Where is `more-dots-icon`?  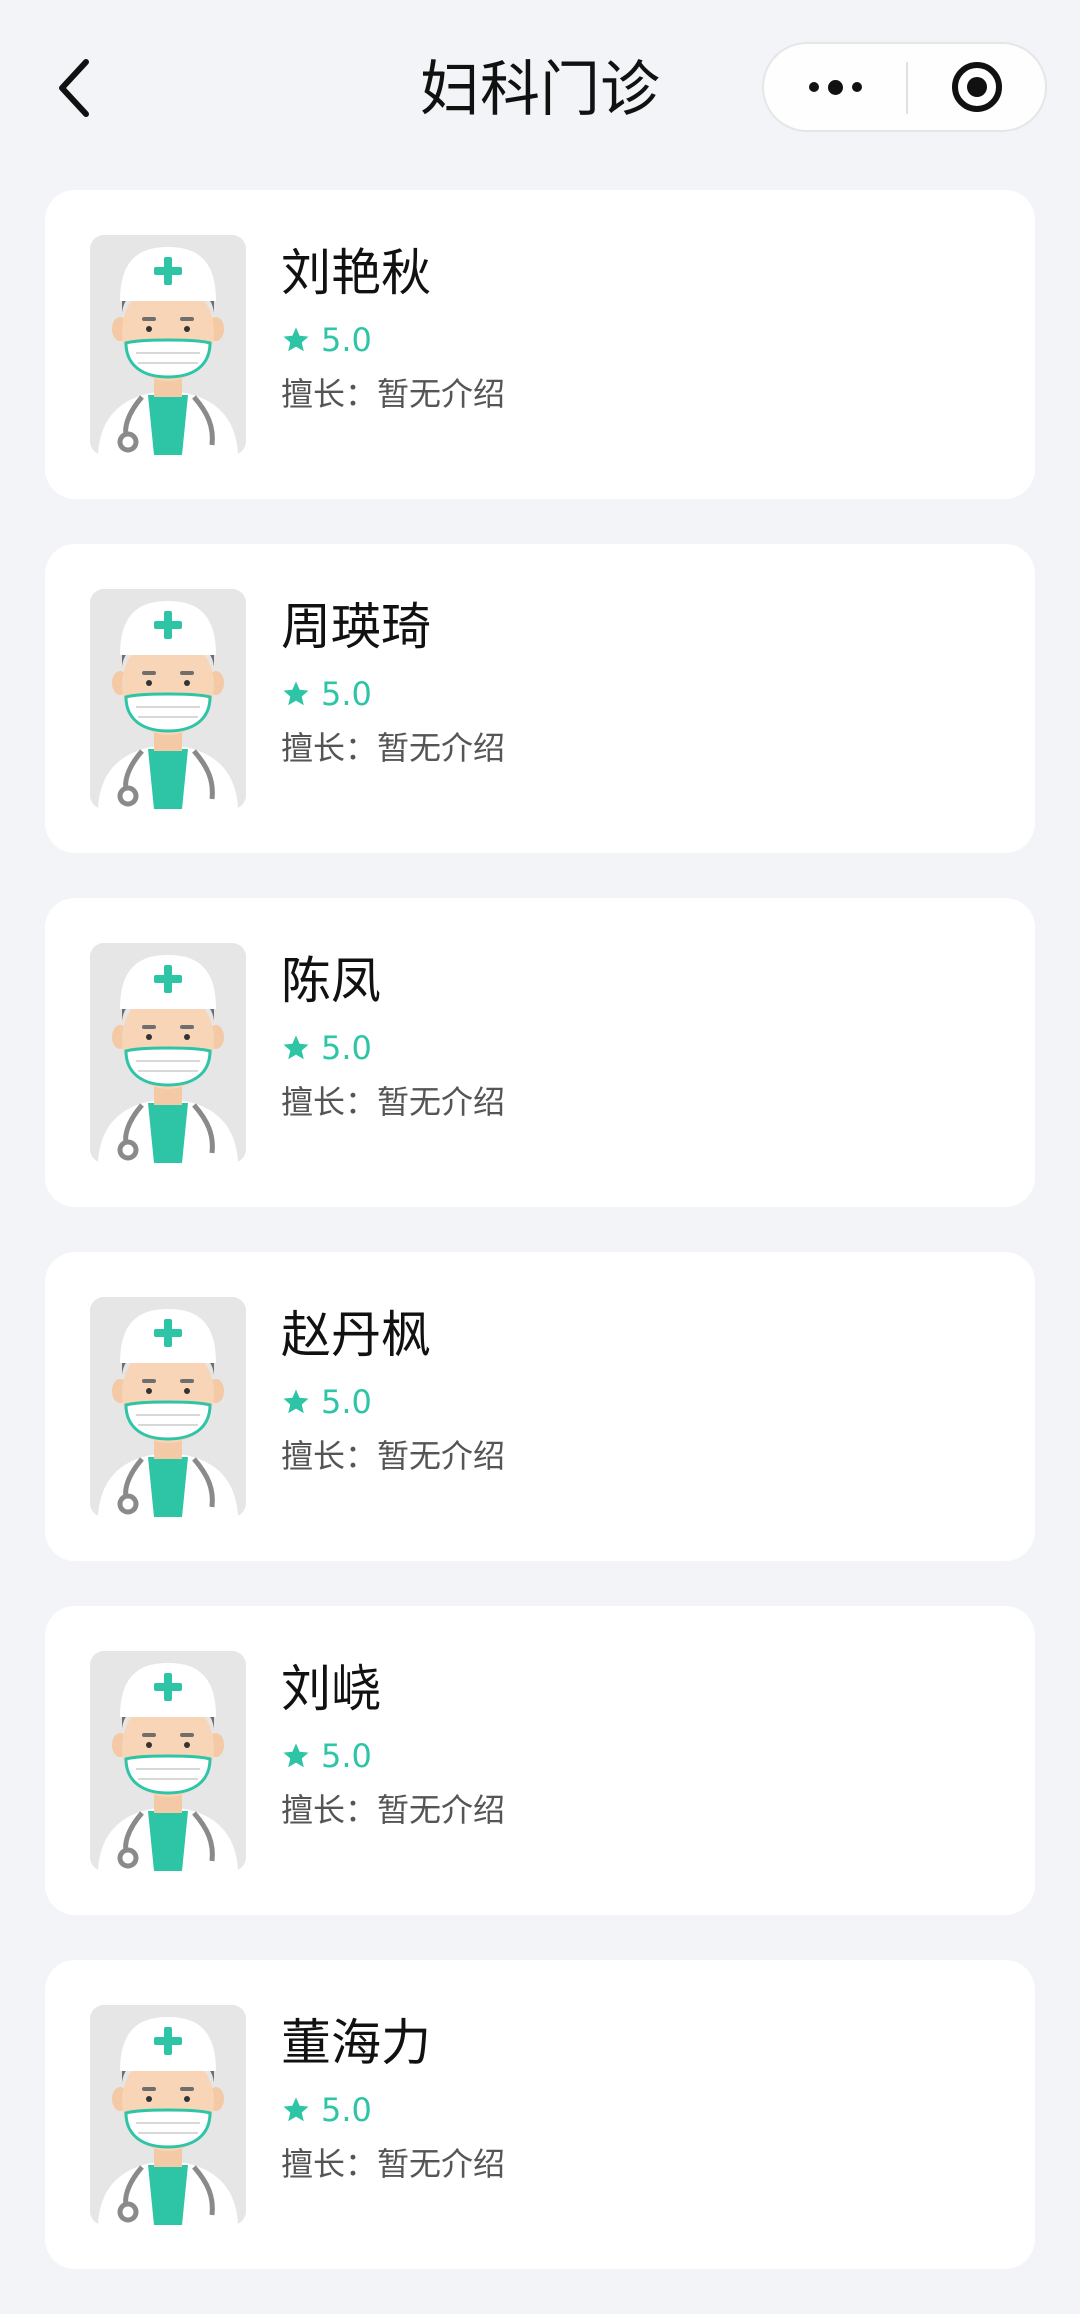
more-dots-icon is located at coordinates (835, 87).